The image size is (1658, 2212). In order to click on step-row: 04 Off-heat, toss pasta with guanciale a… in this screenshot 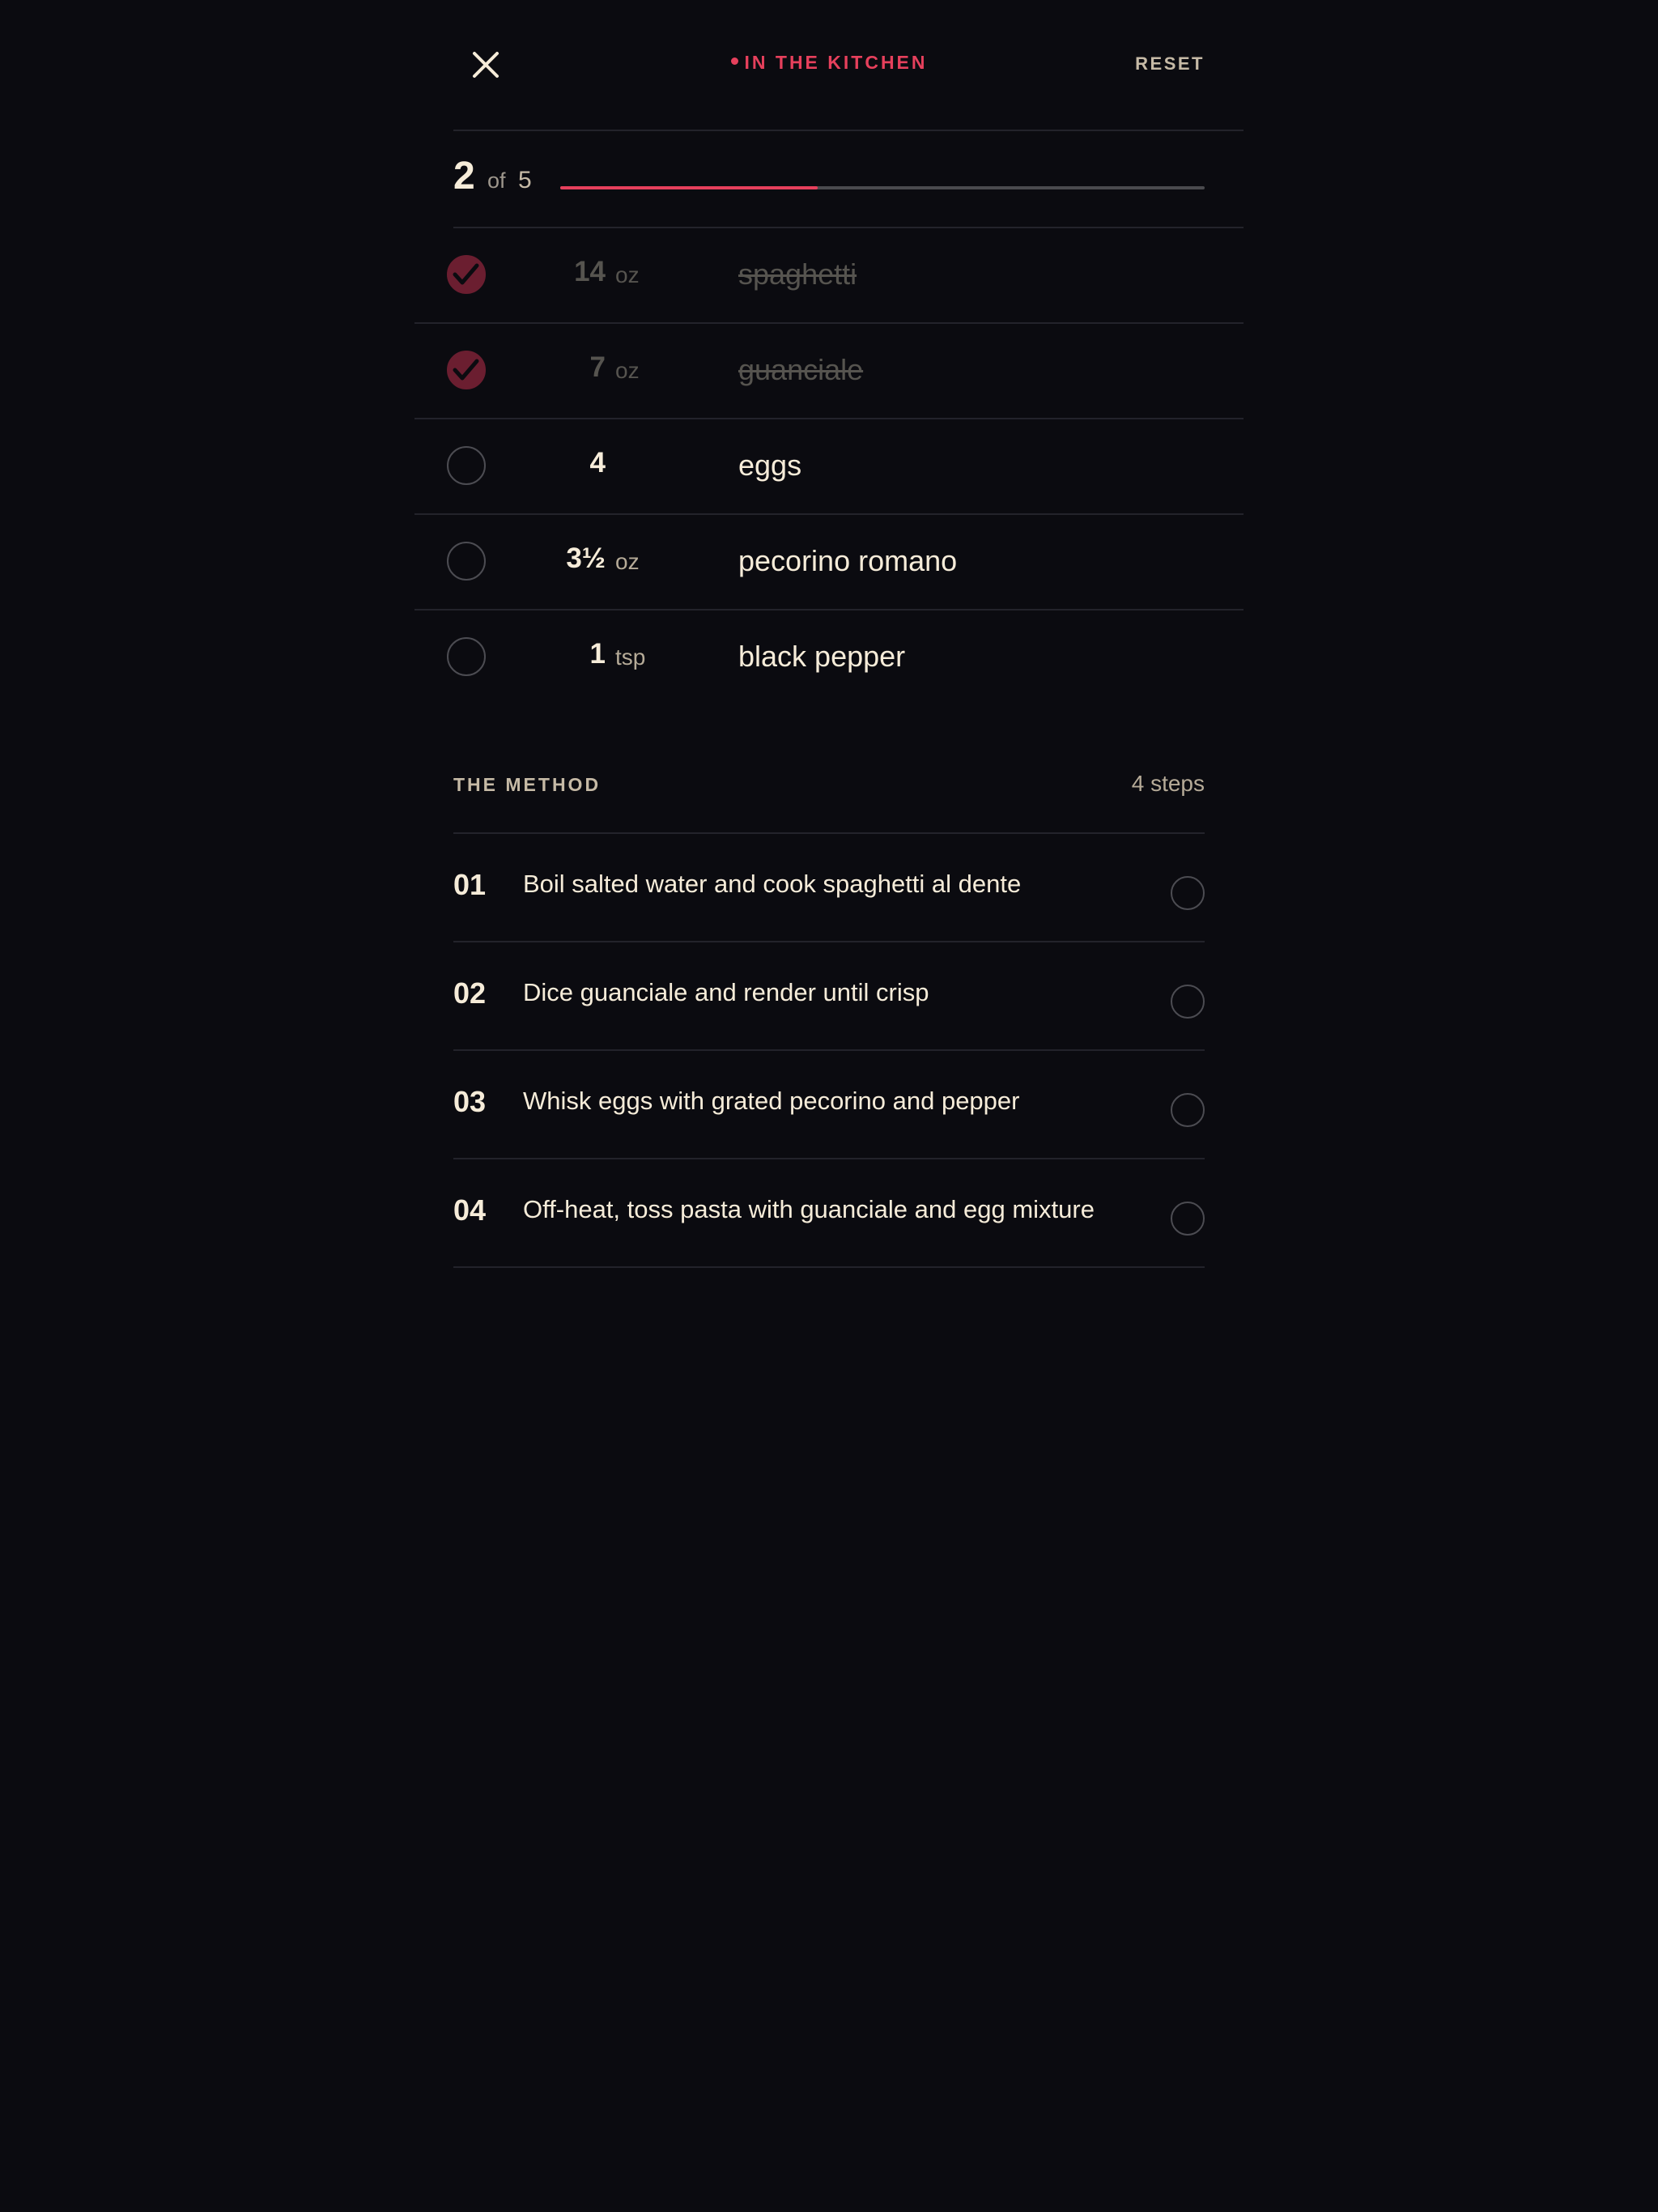, I will do `click(829, 1213)`.